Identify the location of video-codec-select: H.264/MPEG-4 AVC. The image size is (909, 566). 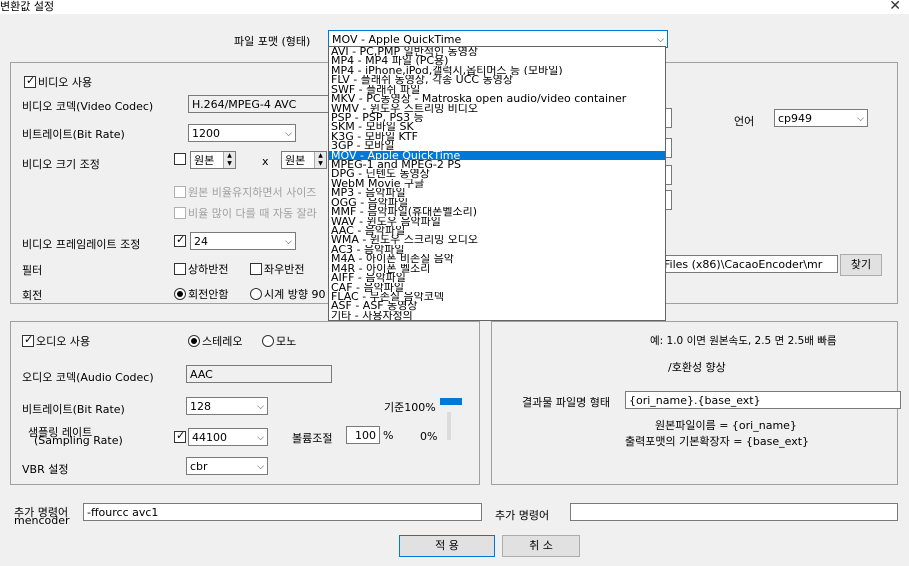
(261, 104).